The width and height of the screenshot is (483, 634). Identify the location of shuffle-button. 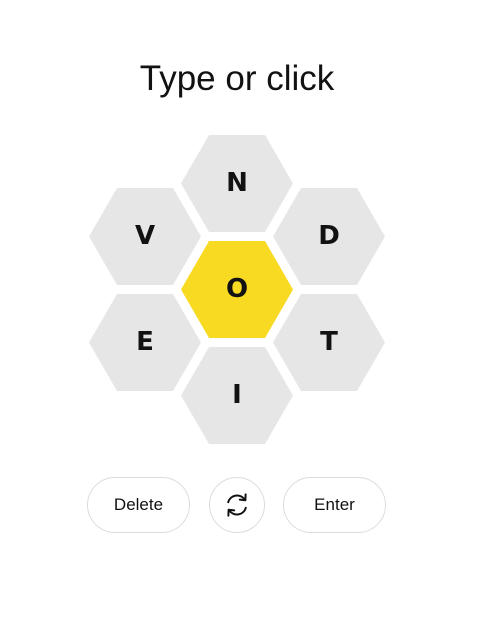
(237, 505).